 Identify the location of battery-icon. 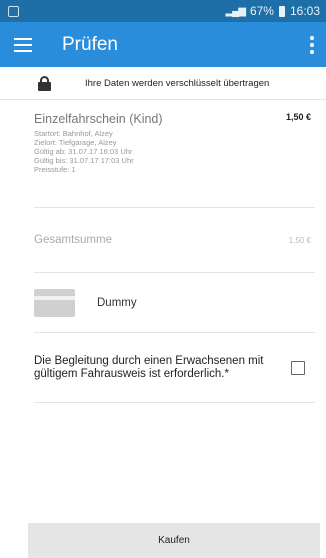
(281, 11).